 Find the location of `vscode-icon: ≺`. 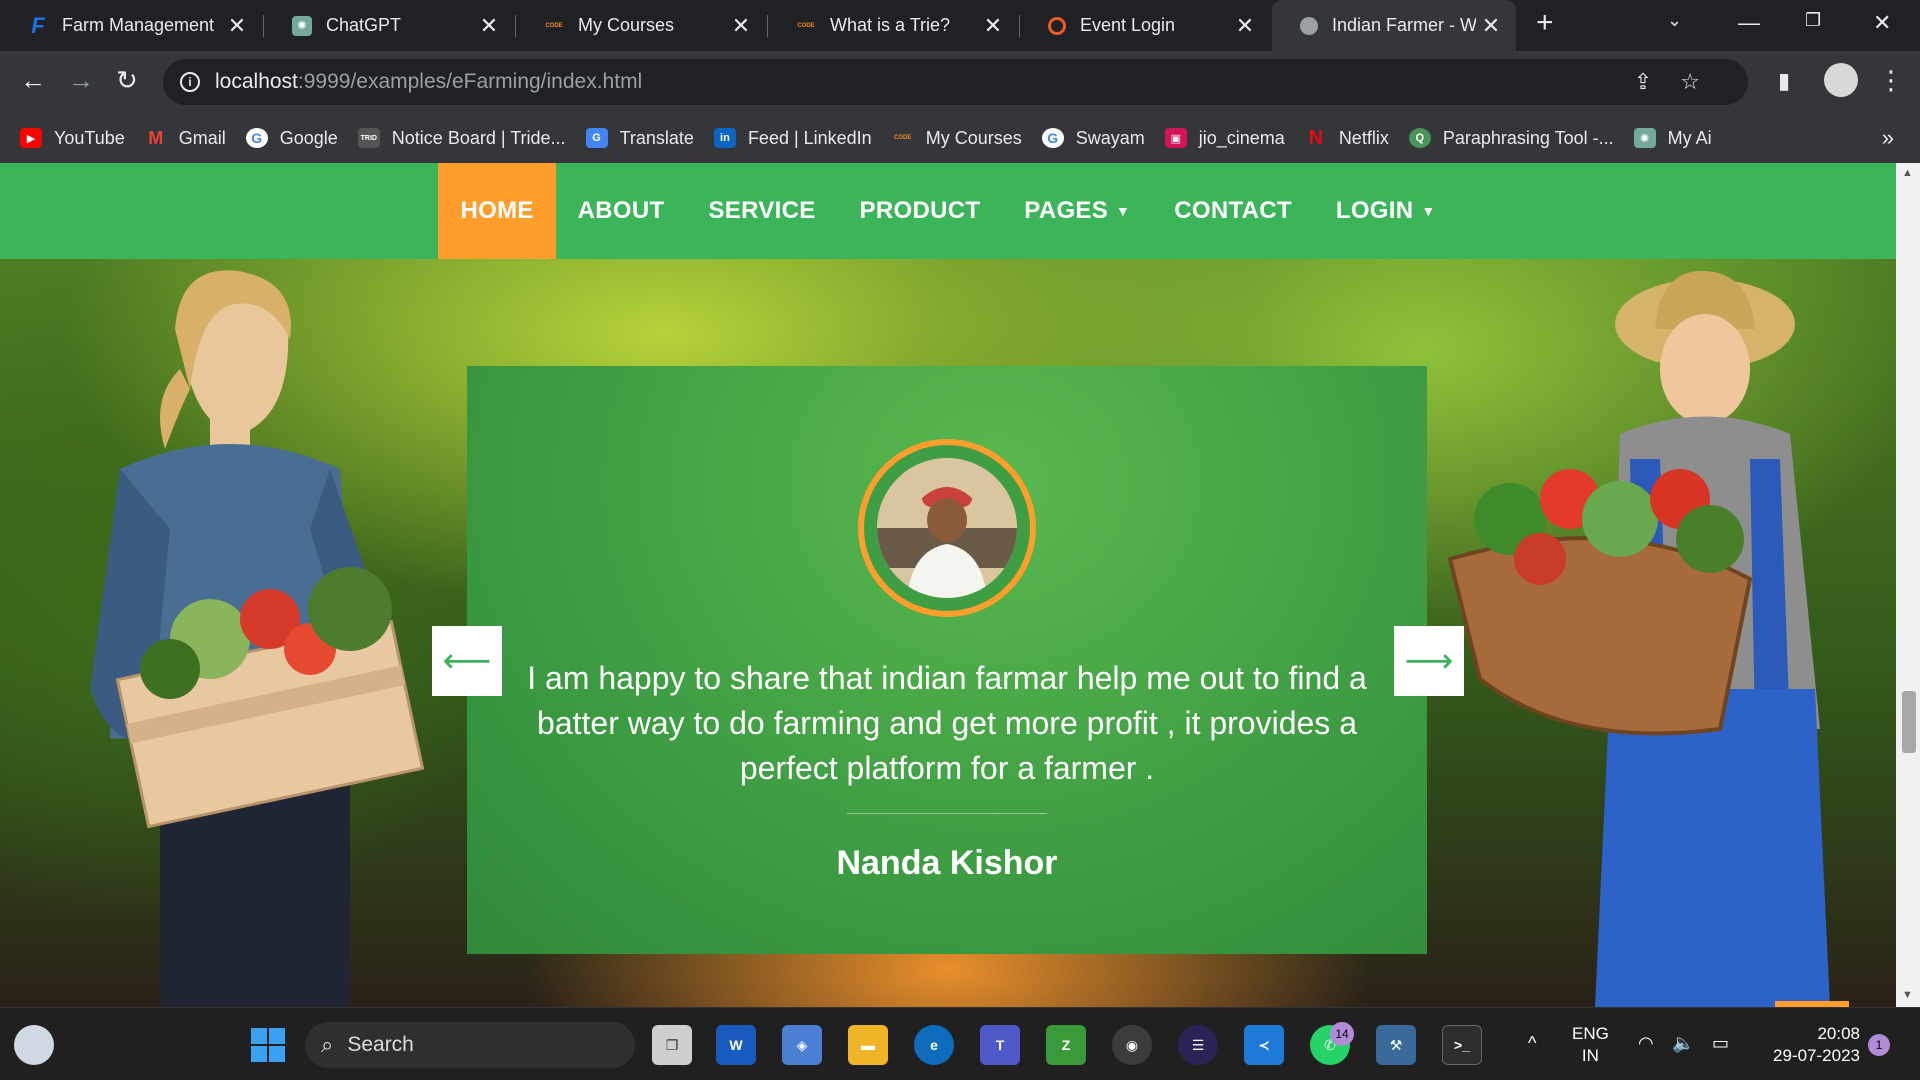

vscode-icon: ≺ is located at coordinates (1264, 1045).